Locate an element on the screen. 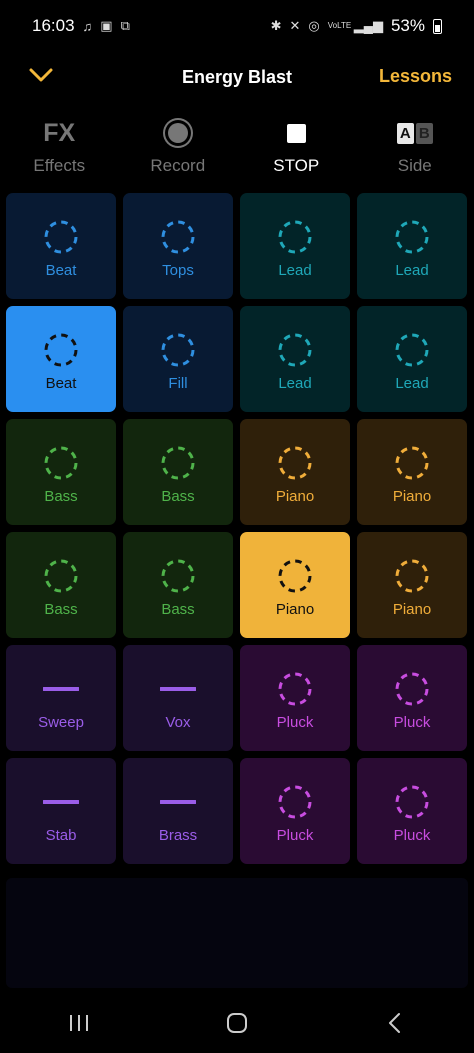  back-icon is located at coordinates (394, 1023).